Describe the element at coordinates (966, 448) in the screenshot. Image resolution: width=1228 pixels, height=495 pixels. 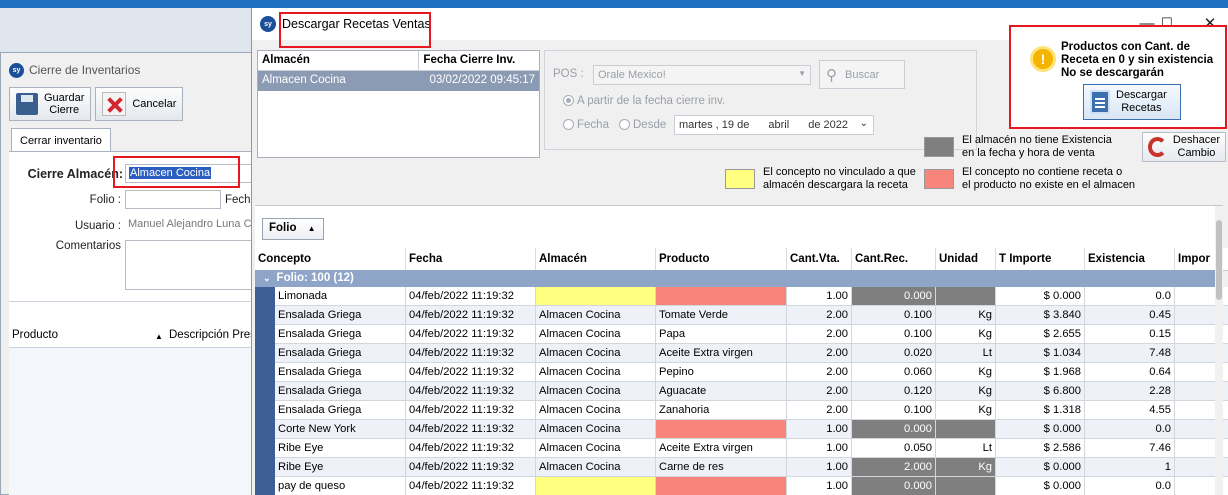
I see `cell-unidad: Lt` at that location.